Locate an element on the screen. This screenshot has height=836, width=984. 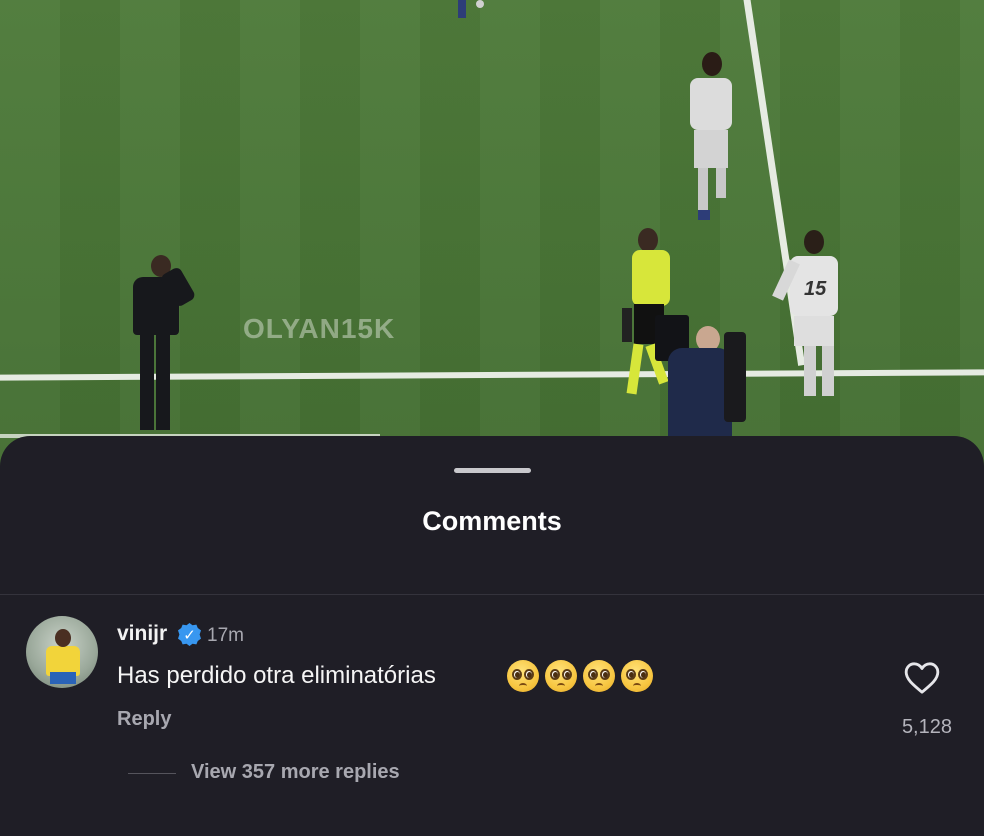
player-15: 15 is located at coordinates (808, 316).